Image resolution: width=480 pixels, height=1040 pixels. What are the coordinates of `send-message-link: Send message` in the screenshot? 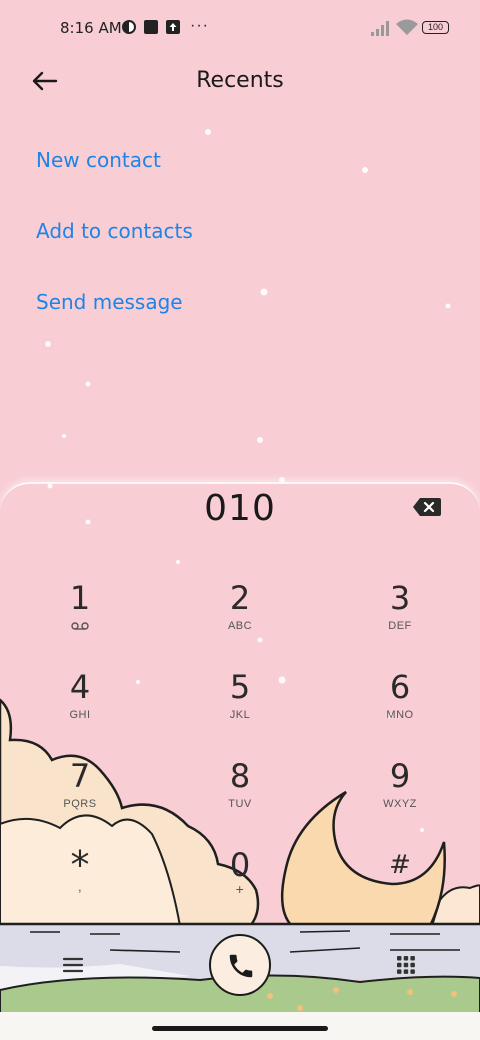 It's located at (109, 302).